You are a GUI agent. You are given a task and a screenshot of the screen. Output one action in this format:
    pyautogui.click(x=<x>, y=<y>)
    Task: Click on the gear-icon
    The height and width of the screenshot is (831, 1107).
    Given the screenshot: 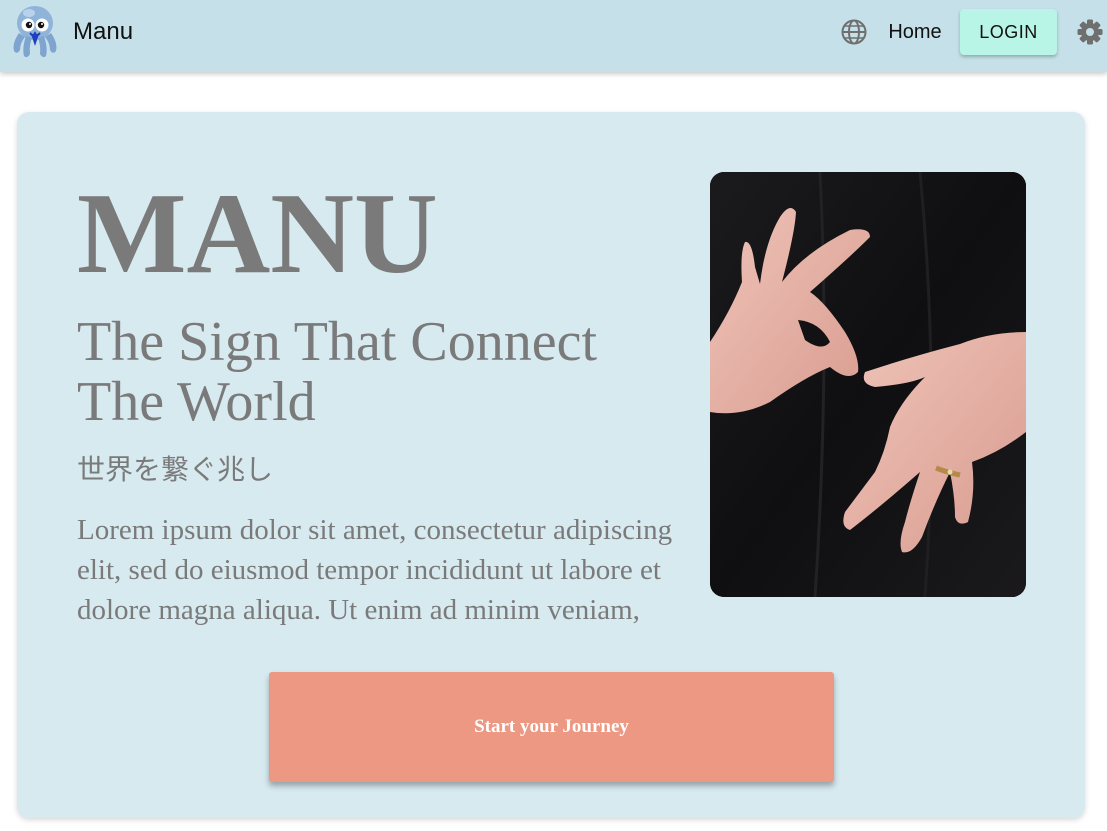 What is the action you would take?
    pyautogui.click(x=1090, y=32)
    